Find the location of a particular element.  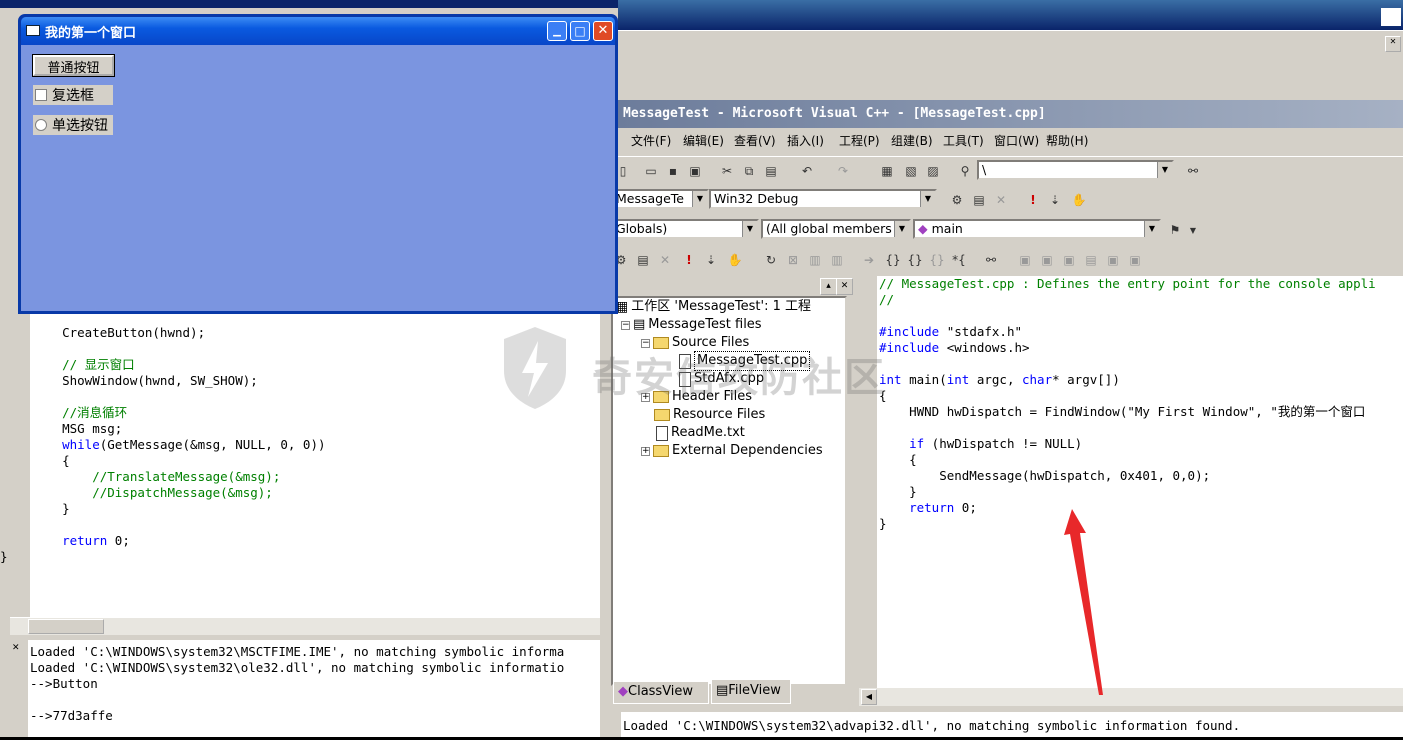

checkbox-label: 复选框 is located at coordinates (73, 96).